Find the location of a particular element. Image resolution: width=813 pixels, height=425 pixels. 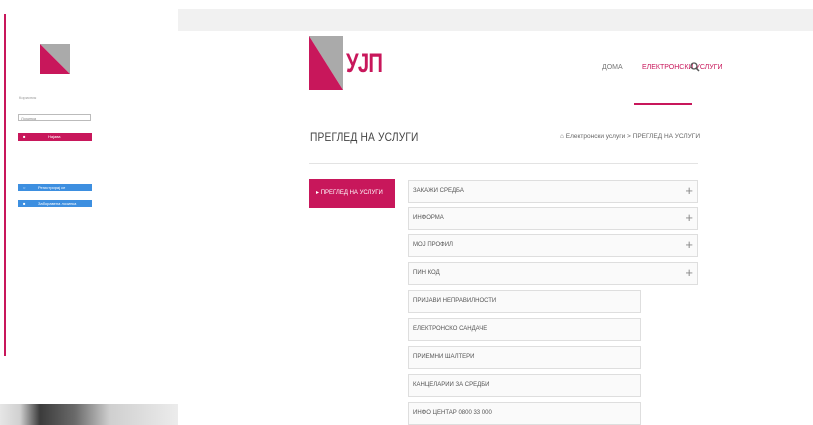

breadcrumb-root: Електронски услуги is located at coordinates (595, 136).